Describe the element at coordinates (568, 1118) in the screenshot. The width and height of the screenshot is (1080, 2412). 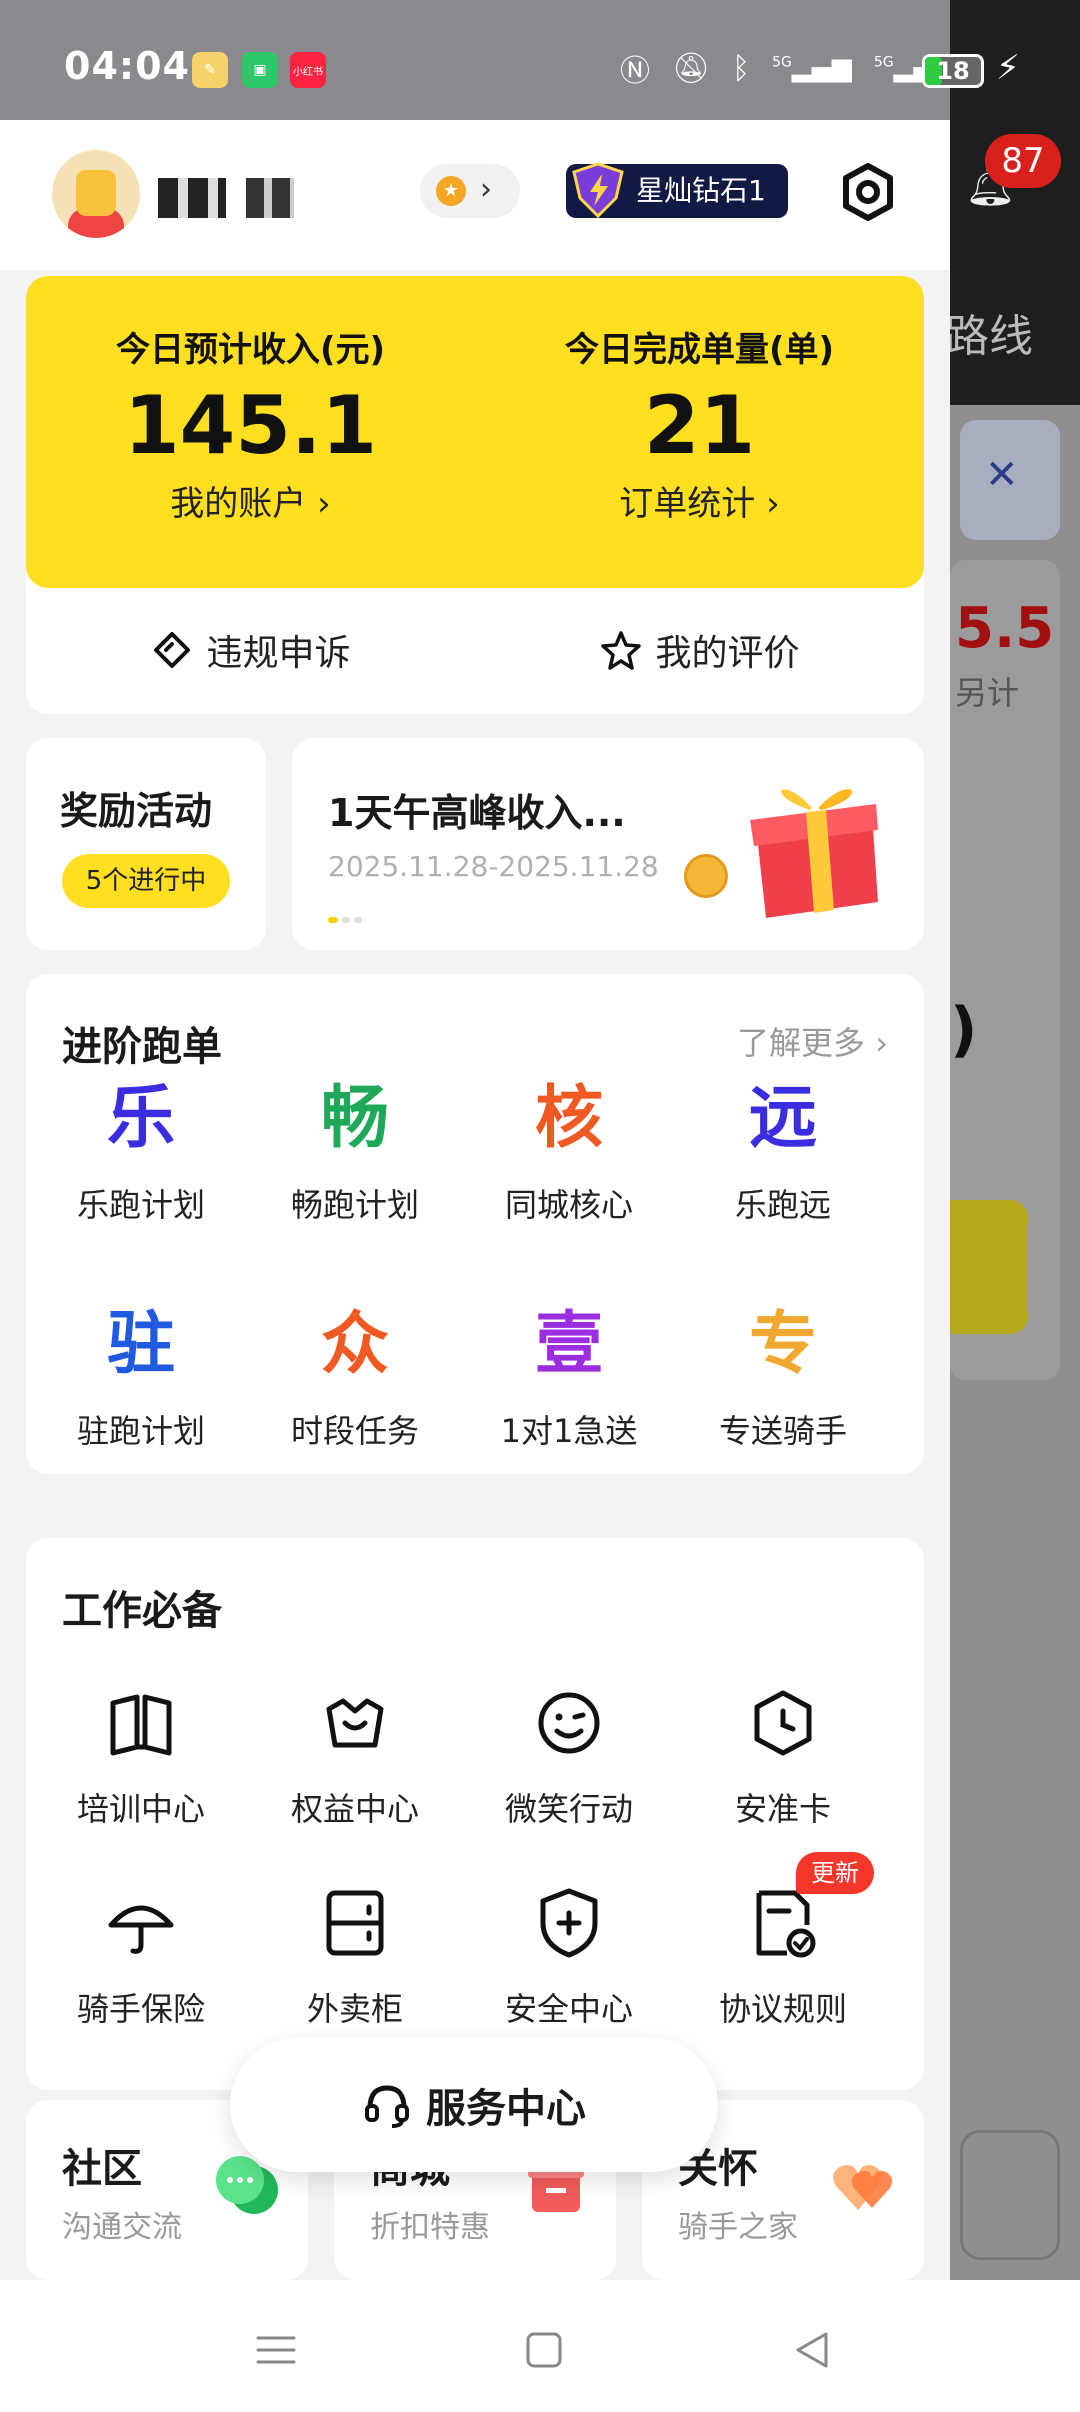
I see `core-icon: 核` at that location.